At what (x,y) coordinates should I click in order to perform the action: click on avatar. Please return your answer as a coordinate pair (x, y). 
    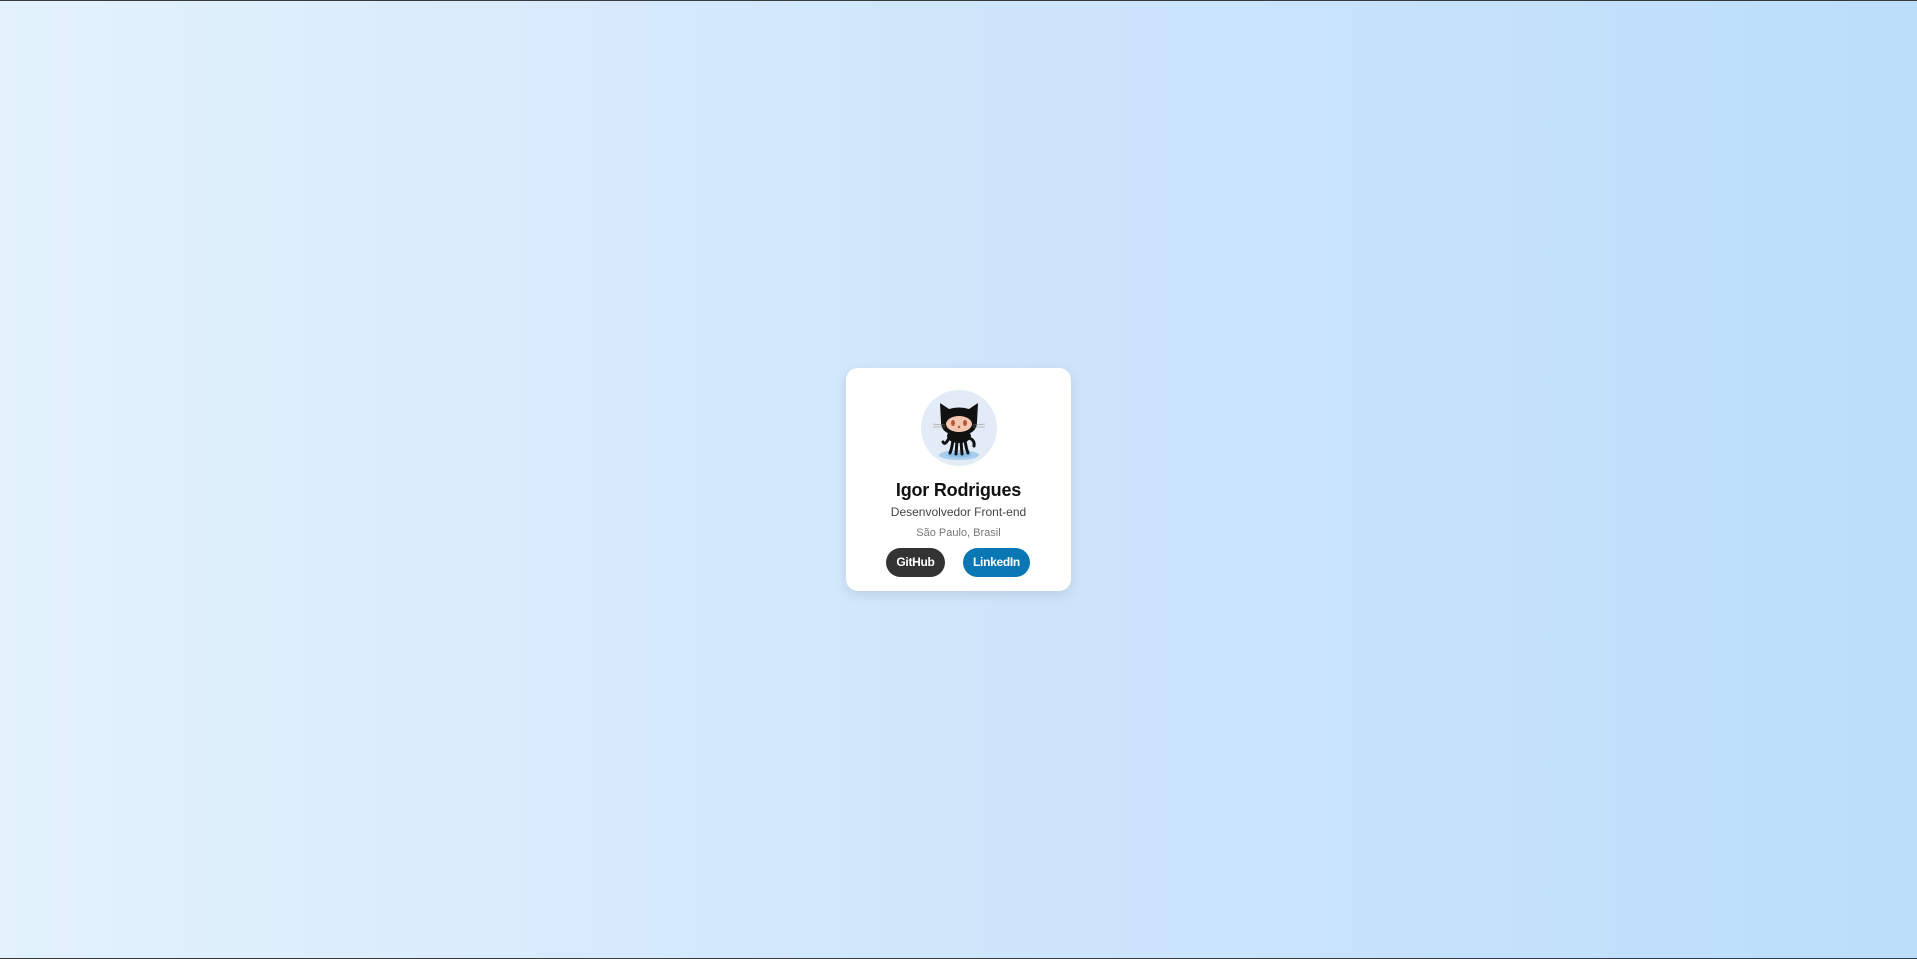
    Looking at the image, I should click on (959, 428).